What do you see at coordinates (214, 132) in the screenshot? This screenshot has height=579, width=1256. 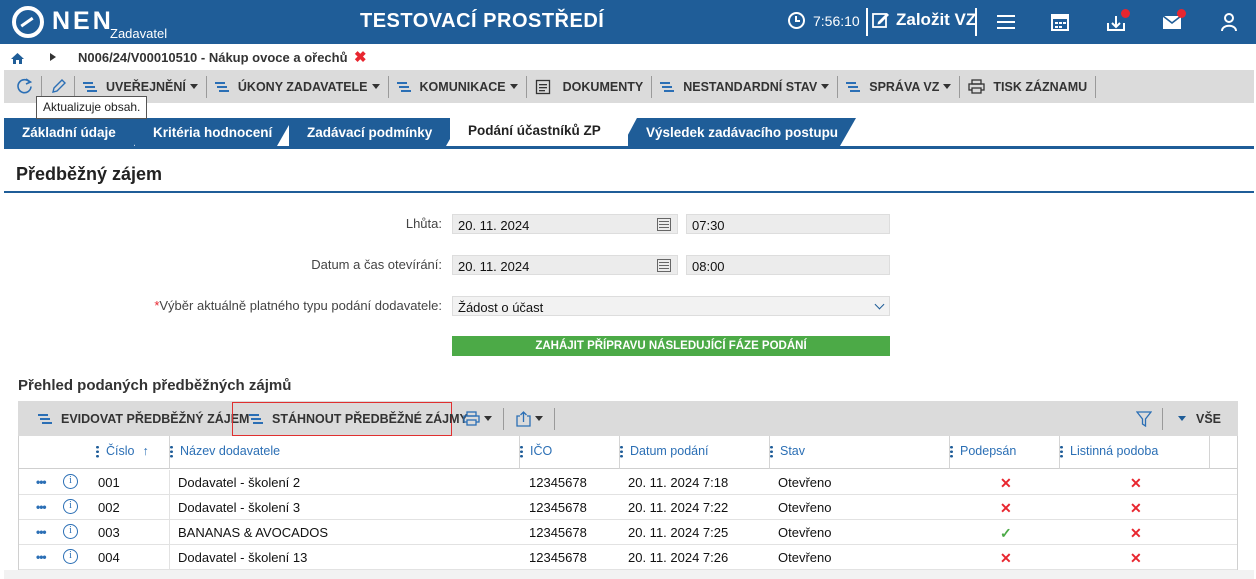 I see `tab-kriteria-hodnoceni: Kritéria hodnocení` at bounding box center [214, 132].